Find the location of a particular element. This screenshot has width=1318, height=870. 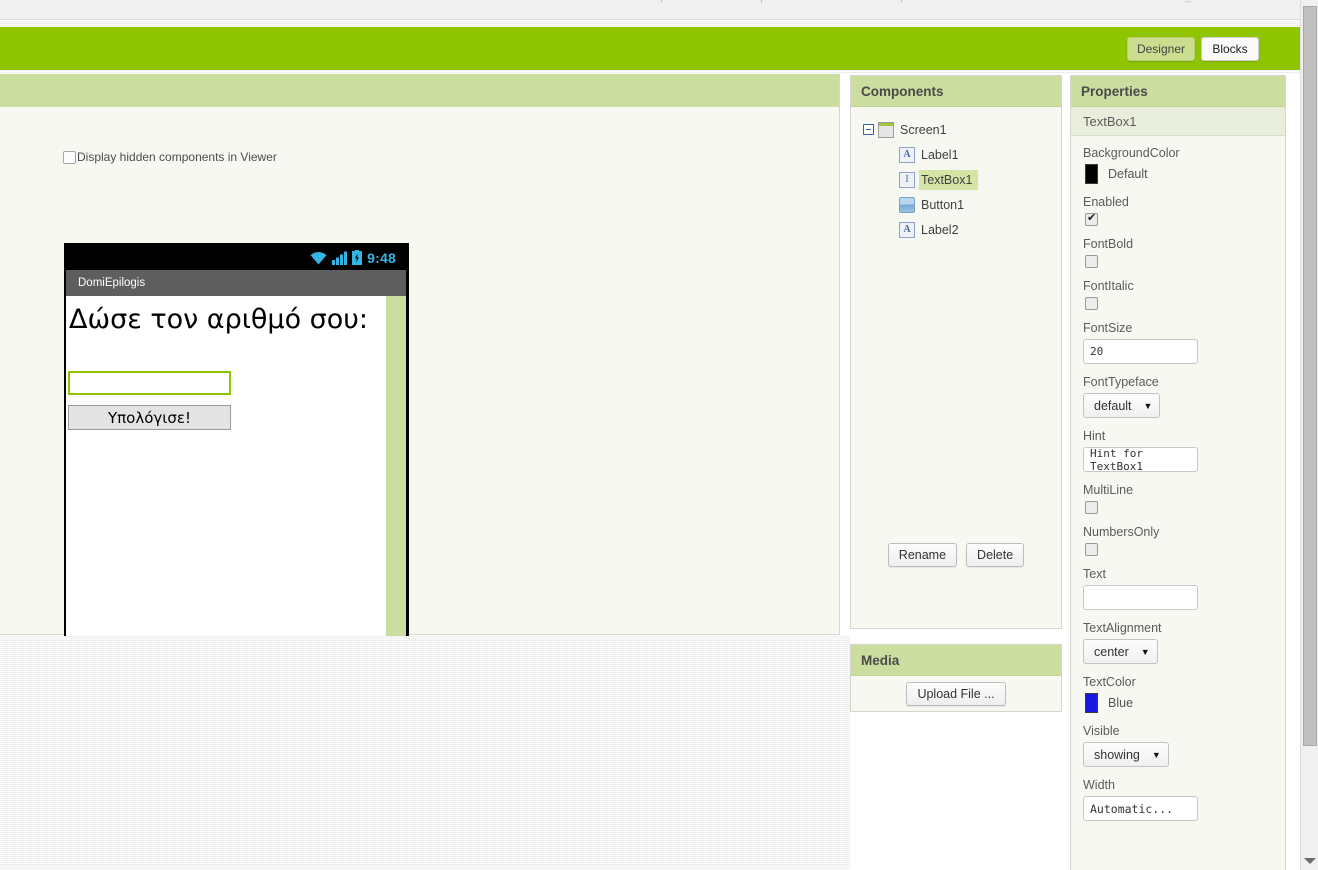

property-text: Text is located at coordinates (1178, 588).